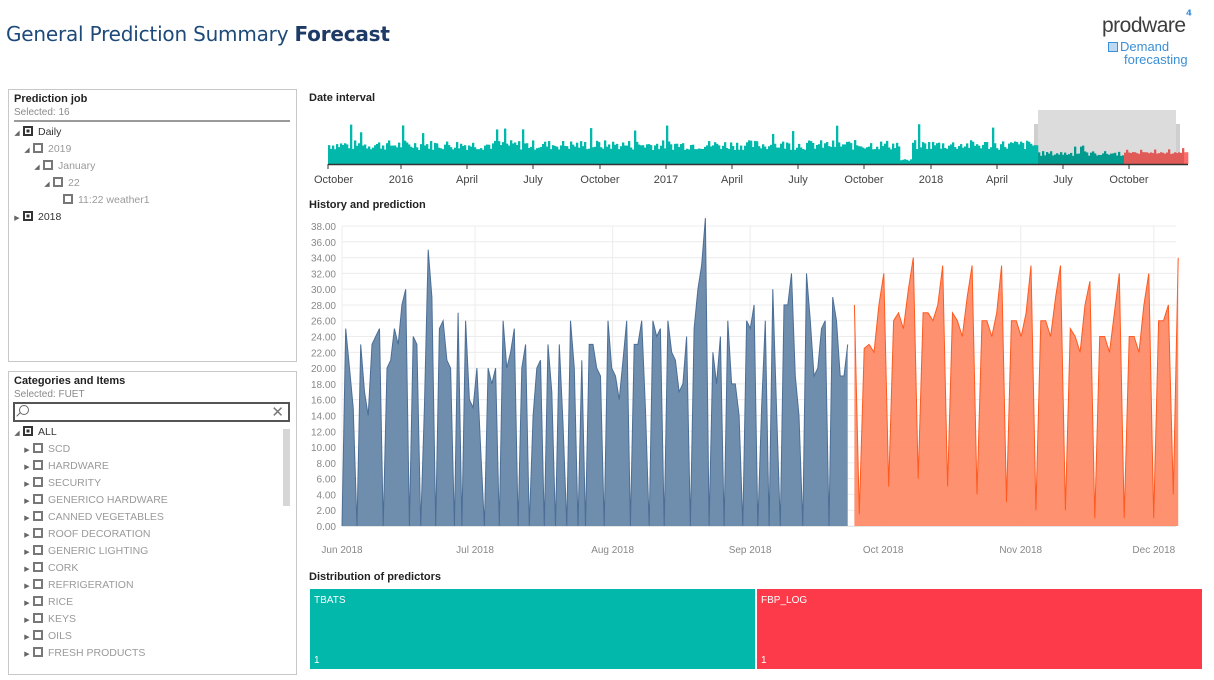 Image resolution: width=1214 pixels, height=680 pixels. What do you see at coordinates (152, 500) in the screenshot?
I see `tree-item: ▶ GENERICO HARDWARE` at bounding box center [152, 500].